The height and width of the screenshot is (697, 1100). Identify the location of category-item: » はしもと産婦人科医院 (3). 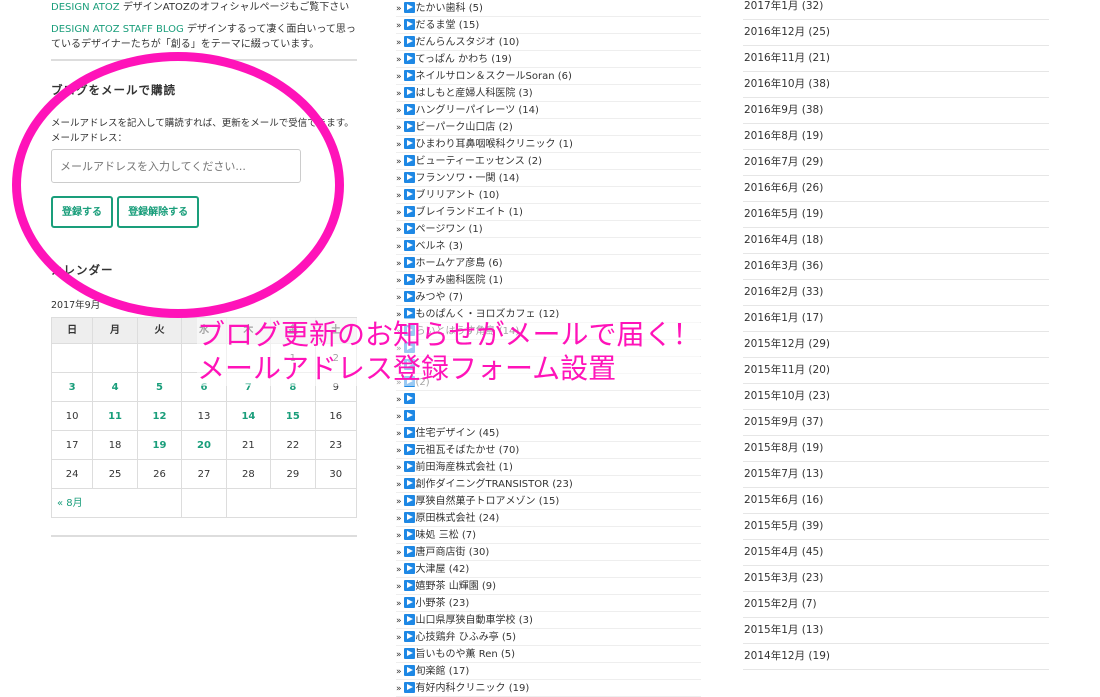
(548, 93).